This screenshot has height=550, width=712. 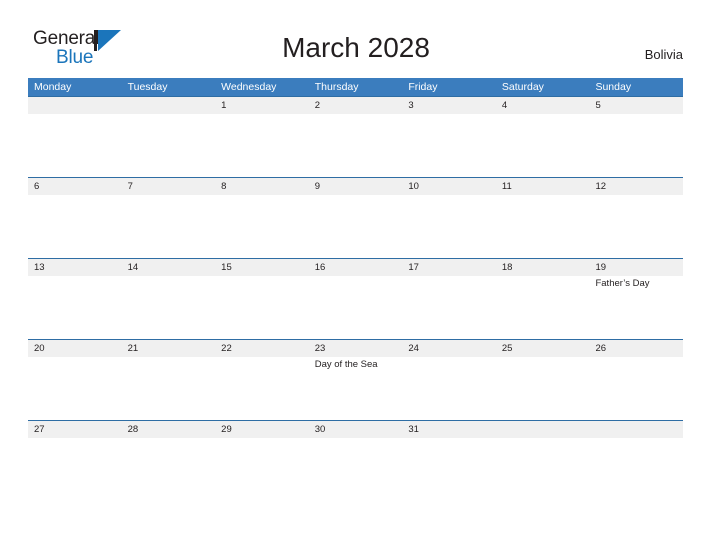 I want to click on calendar-day-number: 28, so click(x=133, y=429).